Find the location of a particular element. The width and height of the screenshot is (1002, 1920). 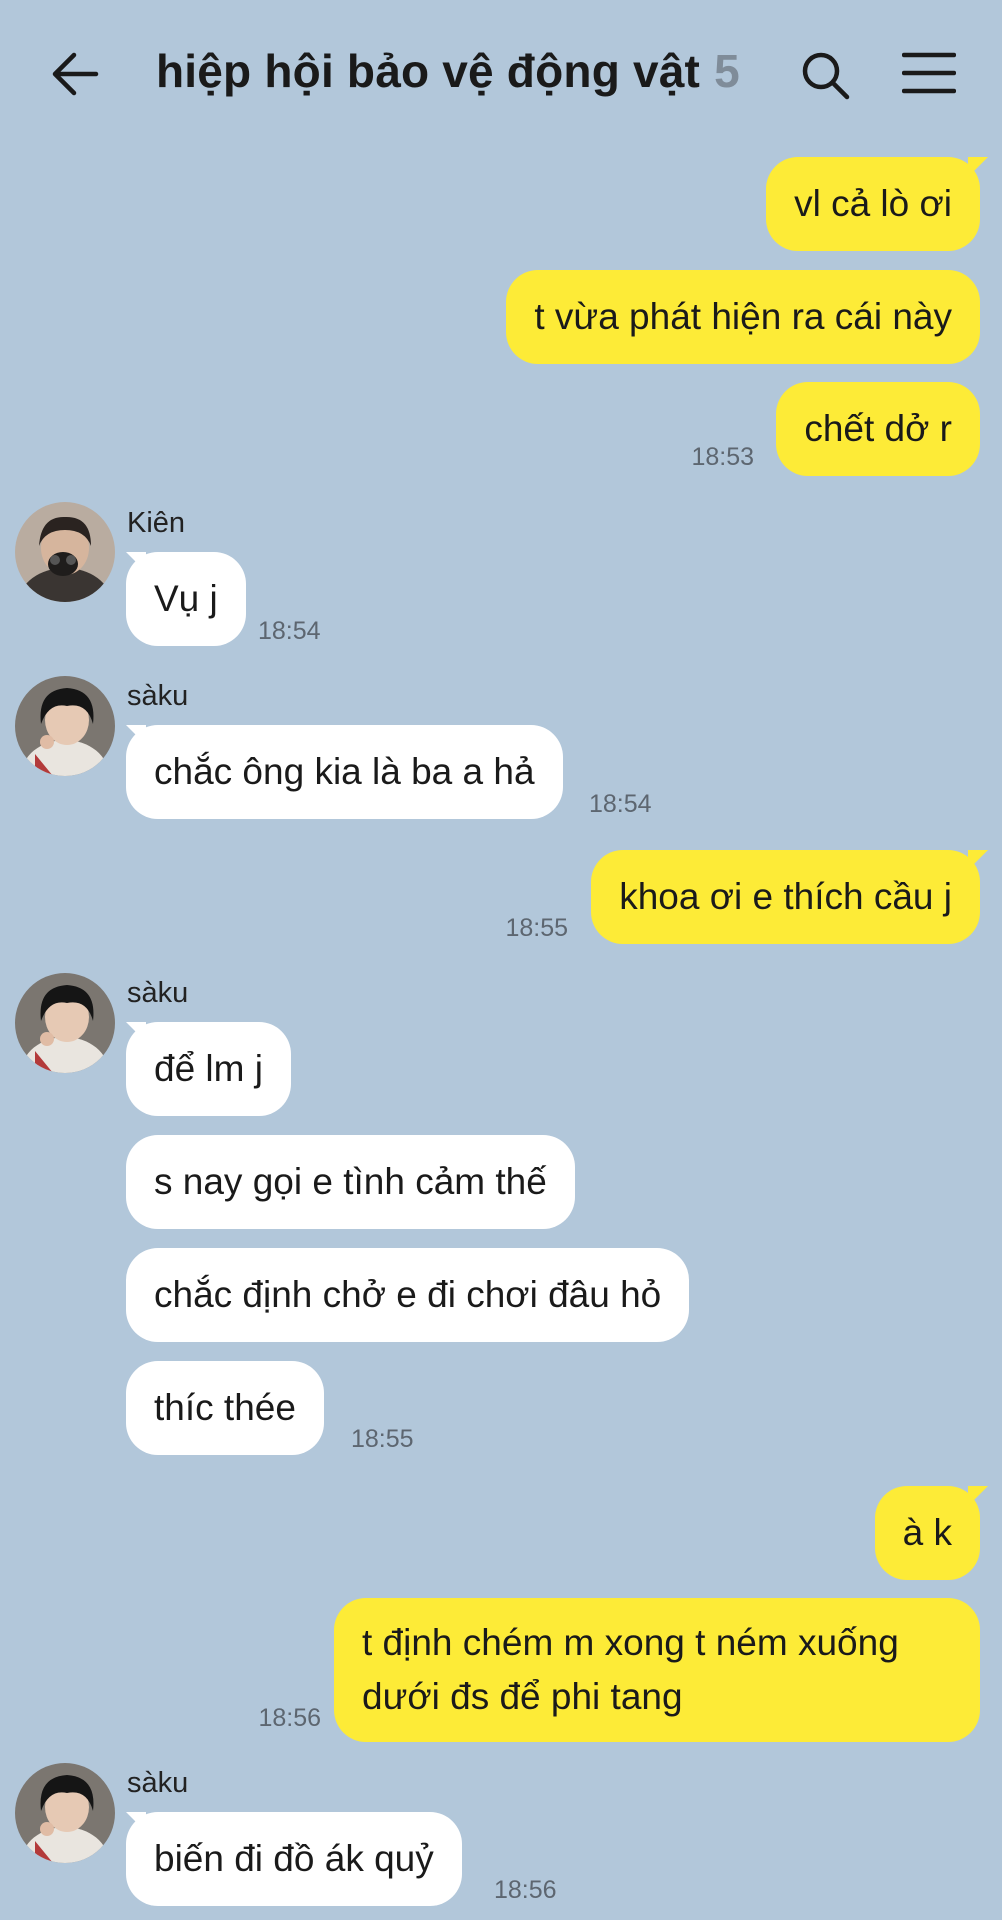

arrow-left-icon is located at coordinates (75, 74).